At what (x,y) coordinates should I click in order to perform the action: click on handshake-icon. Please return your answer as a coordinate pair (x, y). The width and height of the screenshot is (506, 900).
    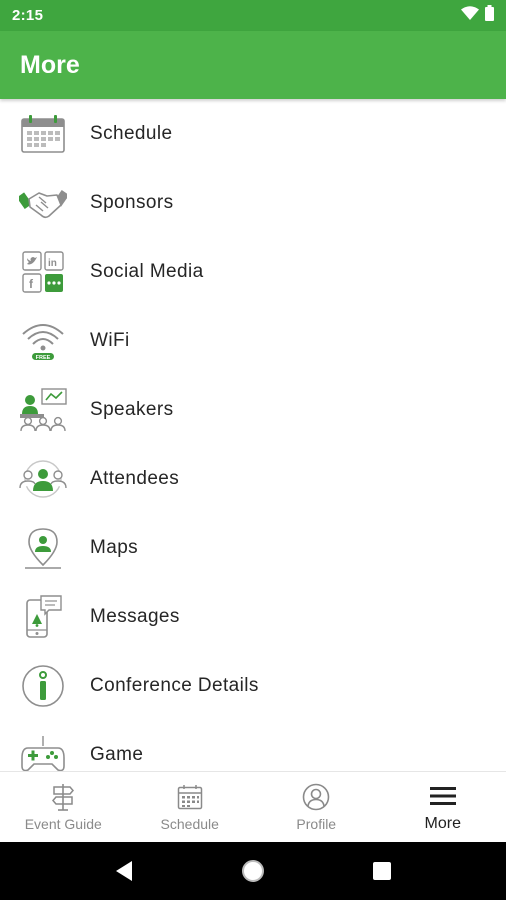
    Looking at the image, I should click on (45, 202).